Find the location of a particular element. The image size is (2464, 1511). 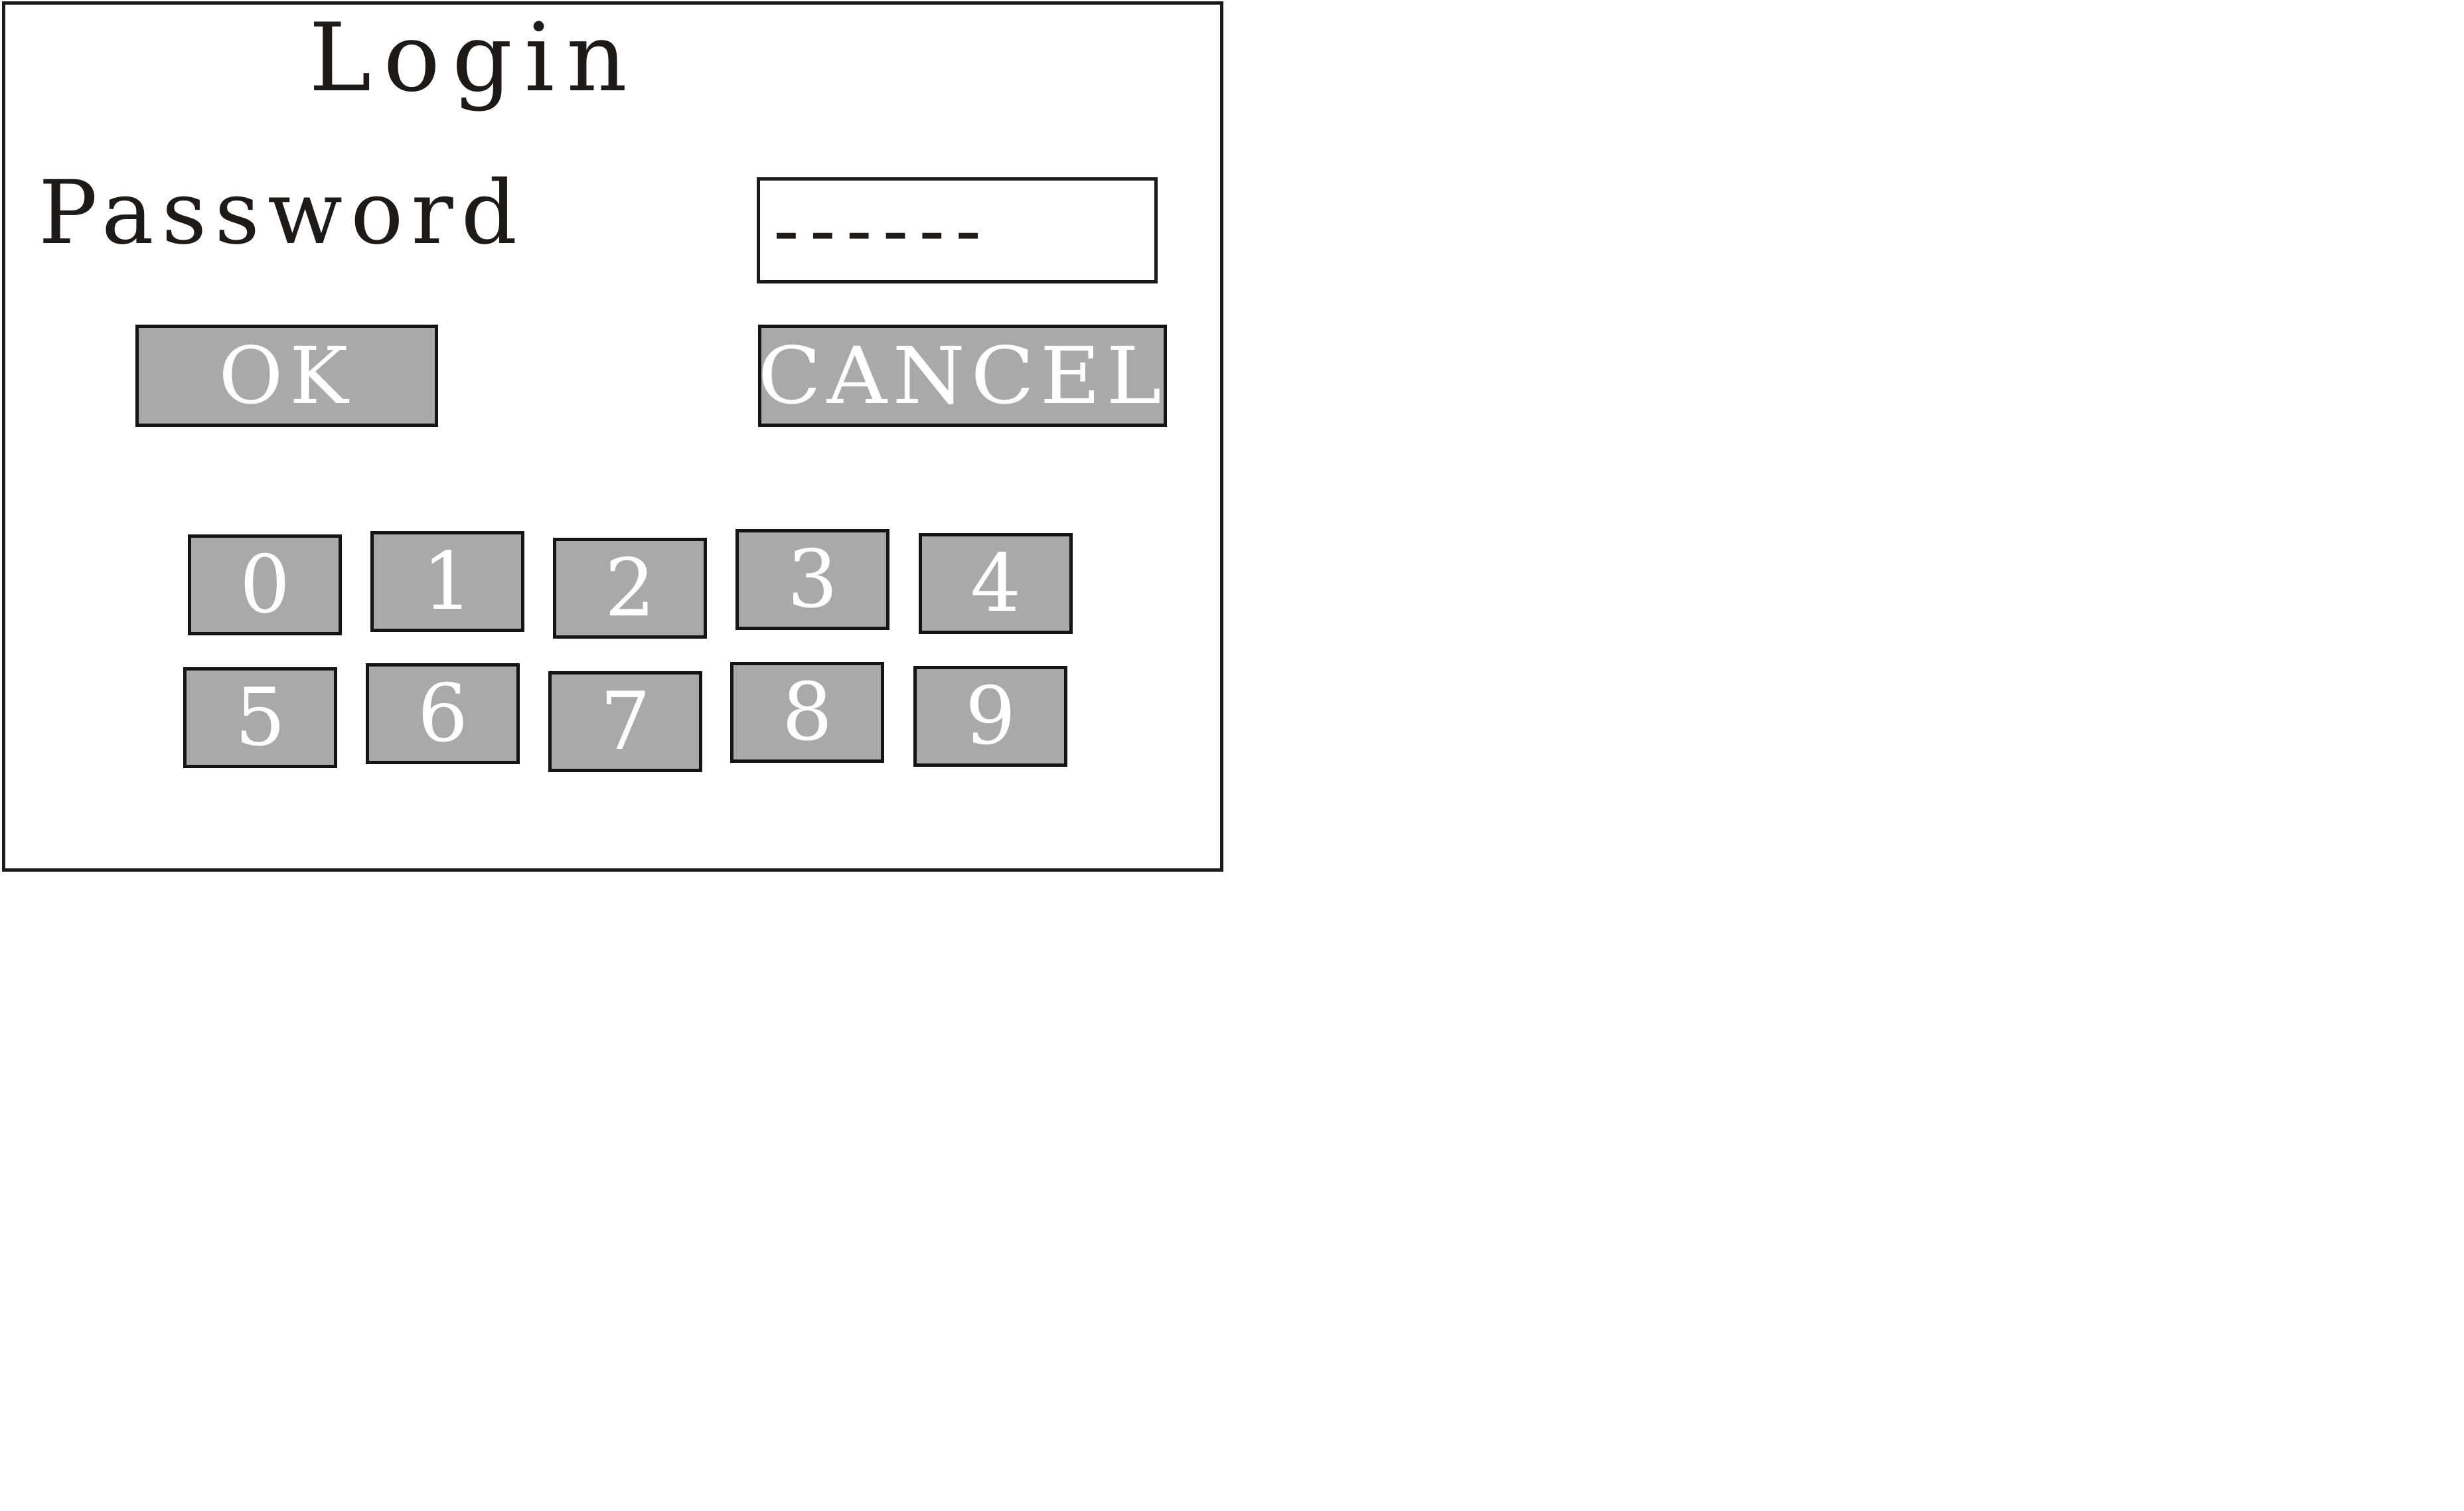

keypad-key-1: 1 is located at coordinates (447, 581).